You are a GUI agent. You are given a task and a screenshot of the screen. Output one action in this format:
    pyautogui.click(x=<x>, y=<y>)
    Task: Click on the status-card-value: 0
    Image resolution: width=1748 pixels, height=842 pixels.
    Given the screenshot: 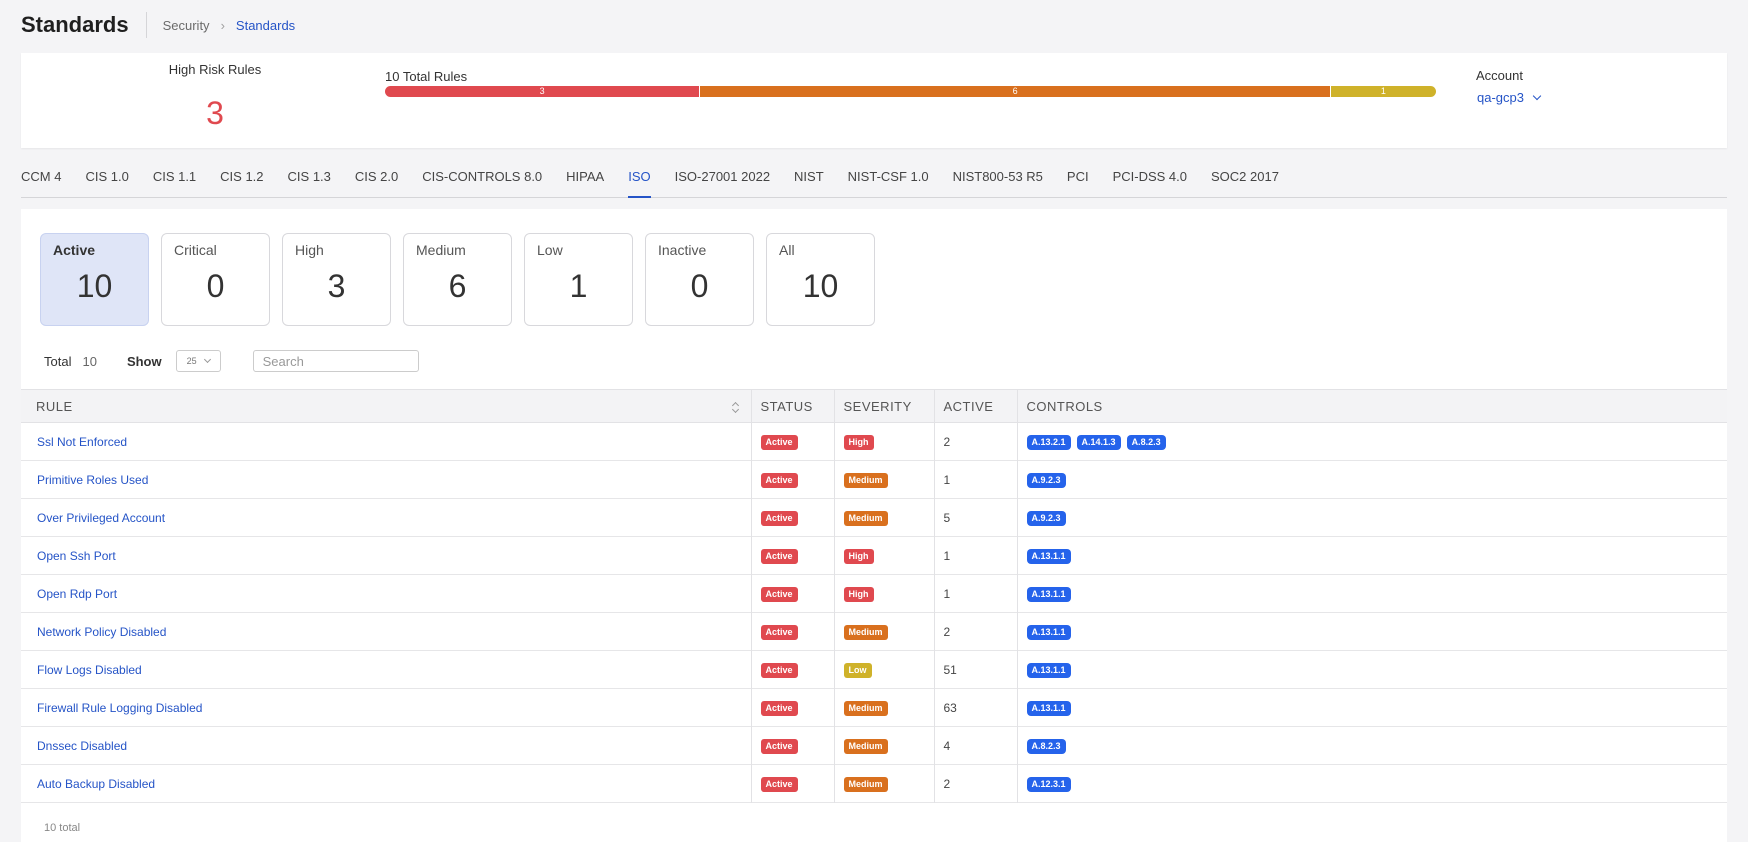 What is the action you would take?
    pyautogui.click(x=699, y=286)
    